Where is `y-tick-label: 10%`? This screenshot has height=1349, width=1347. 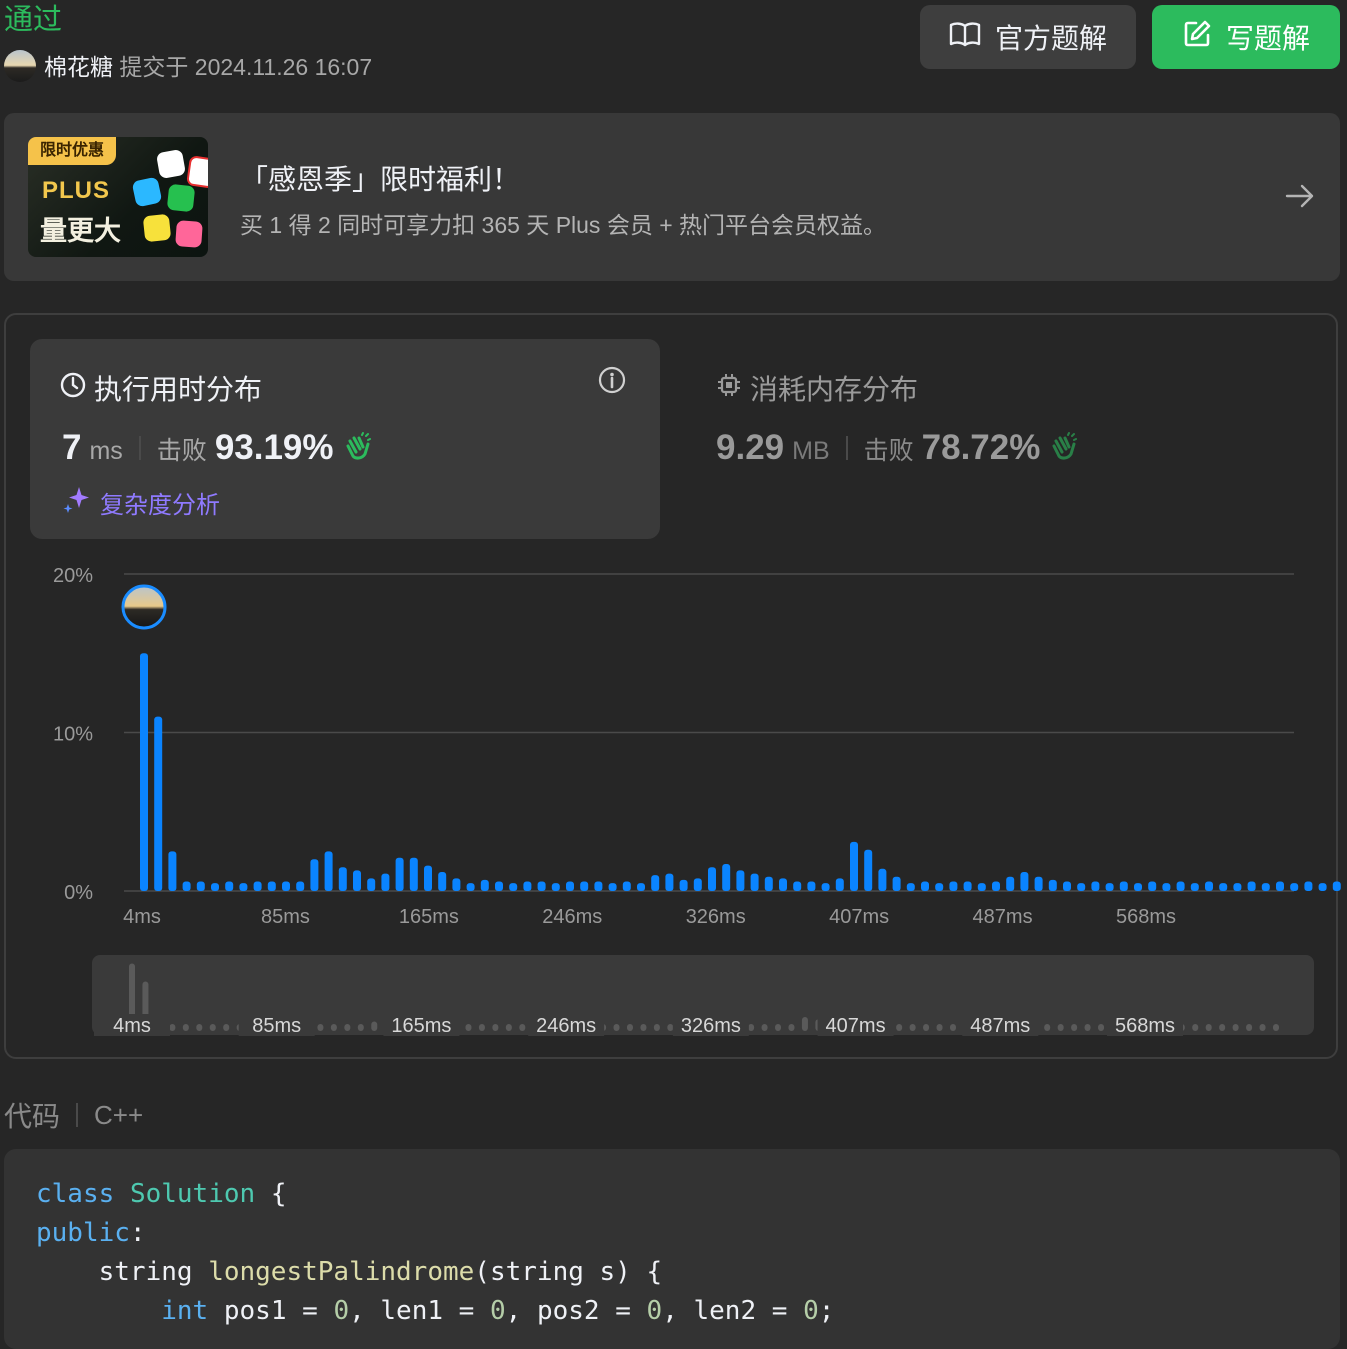
y-tick-label: 10% is located at coordinates (73, 735).